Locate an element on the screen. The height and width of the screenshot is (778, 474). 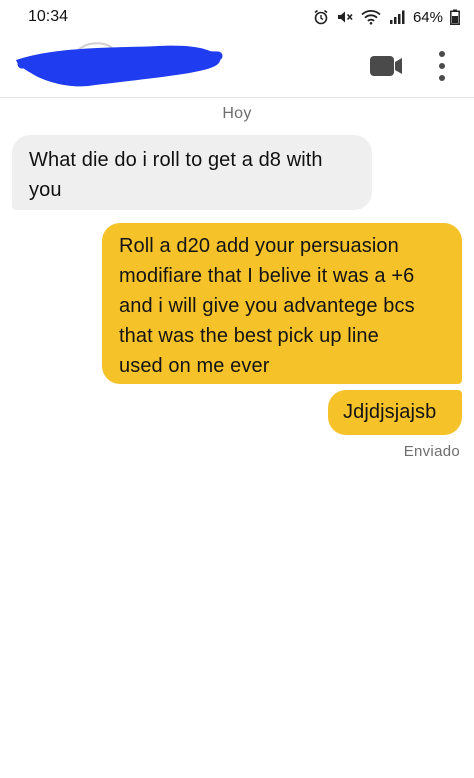
incoming-message-bubble: What die do i roll to get a d8 with you is located at coordinates (192, 172).